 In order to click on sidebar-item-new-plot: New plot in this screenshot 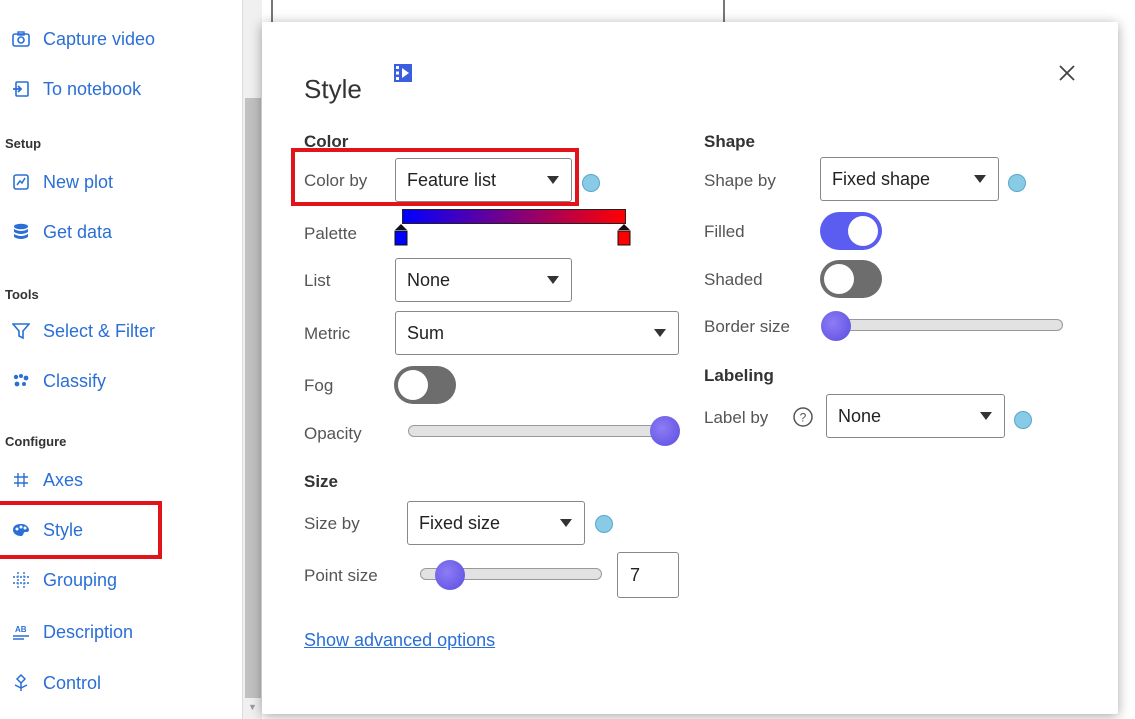, I will do `click(61, 182)`.